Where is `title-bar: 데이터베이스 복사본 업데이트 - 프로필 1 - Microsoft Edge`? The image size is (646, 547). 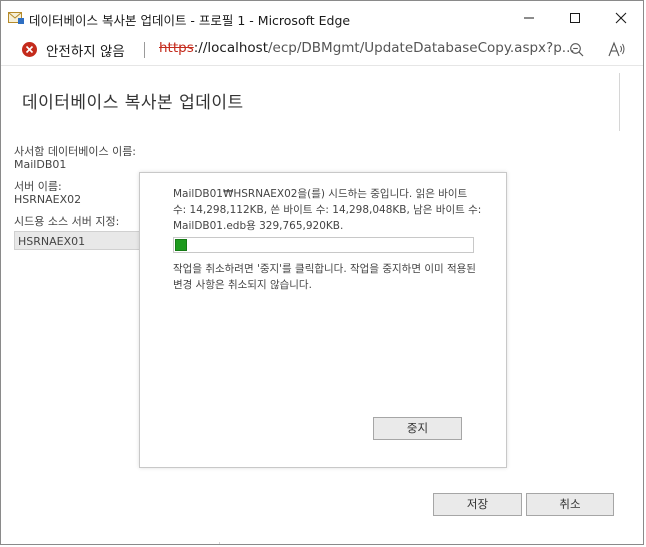
title-bar: 데이터베이스 복사본 업데이트 - 프로필 1 - Microsoft Edge is located at coordinates (322, 18).